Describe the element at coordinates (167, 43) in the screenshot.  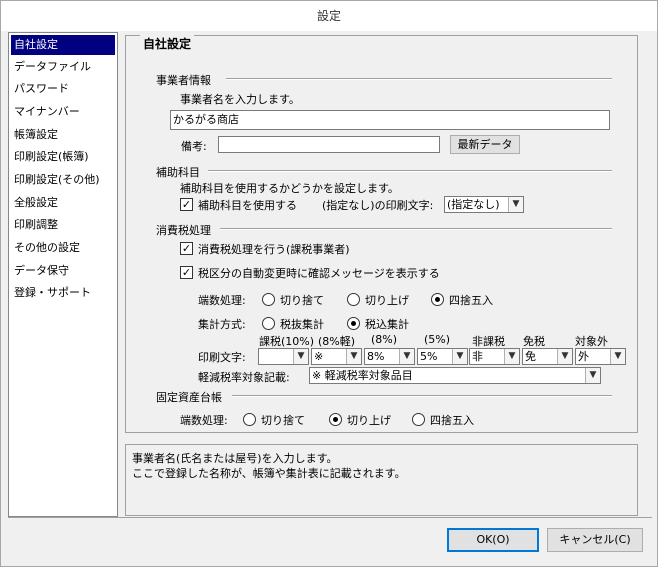
I see `panel-title: 自社設定` at that location.